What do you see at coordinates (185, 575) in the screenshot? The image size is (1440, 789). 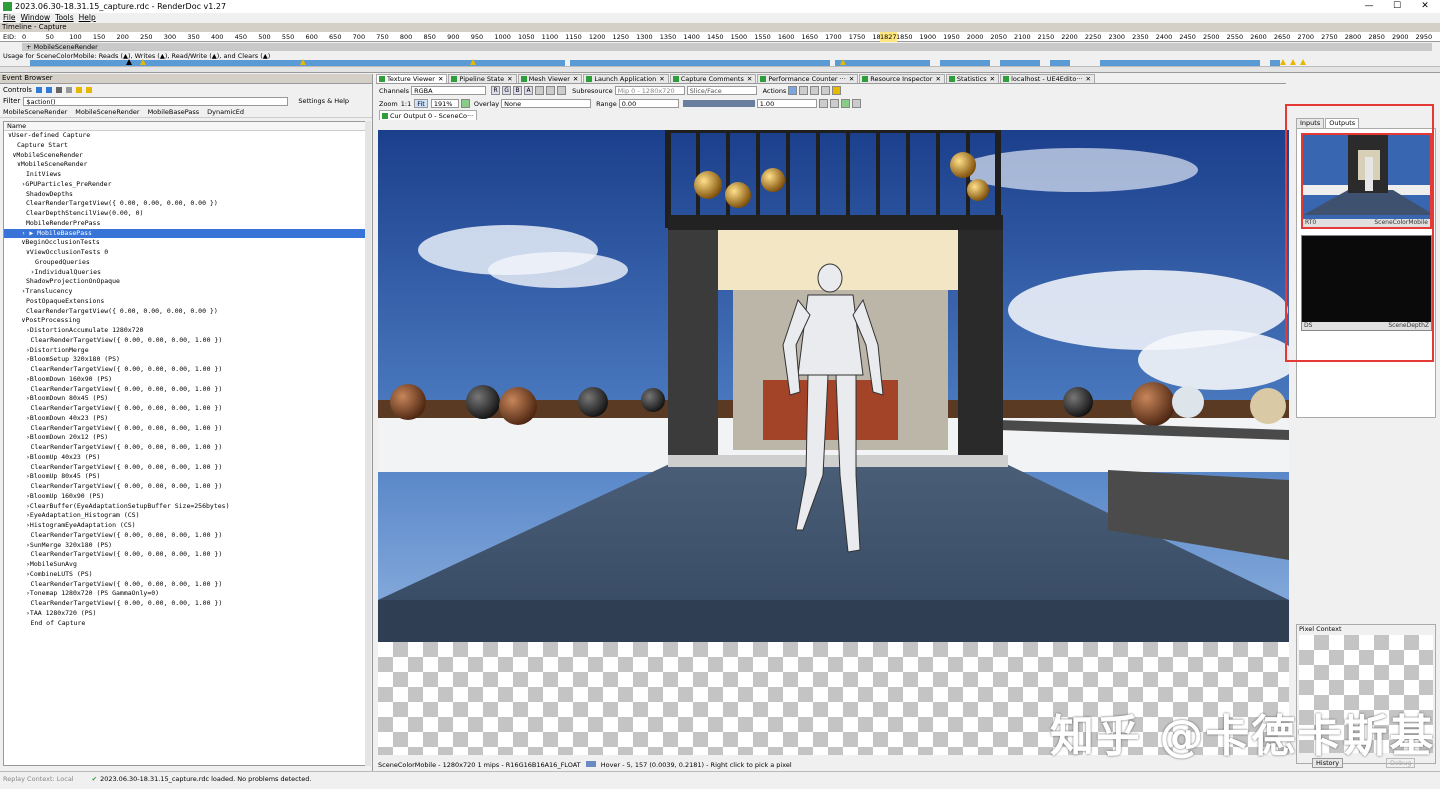 I see `tree-row: ›CombineLUTS (PS)` at bounding box center [185, 575].